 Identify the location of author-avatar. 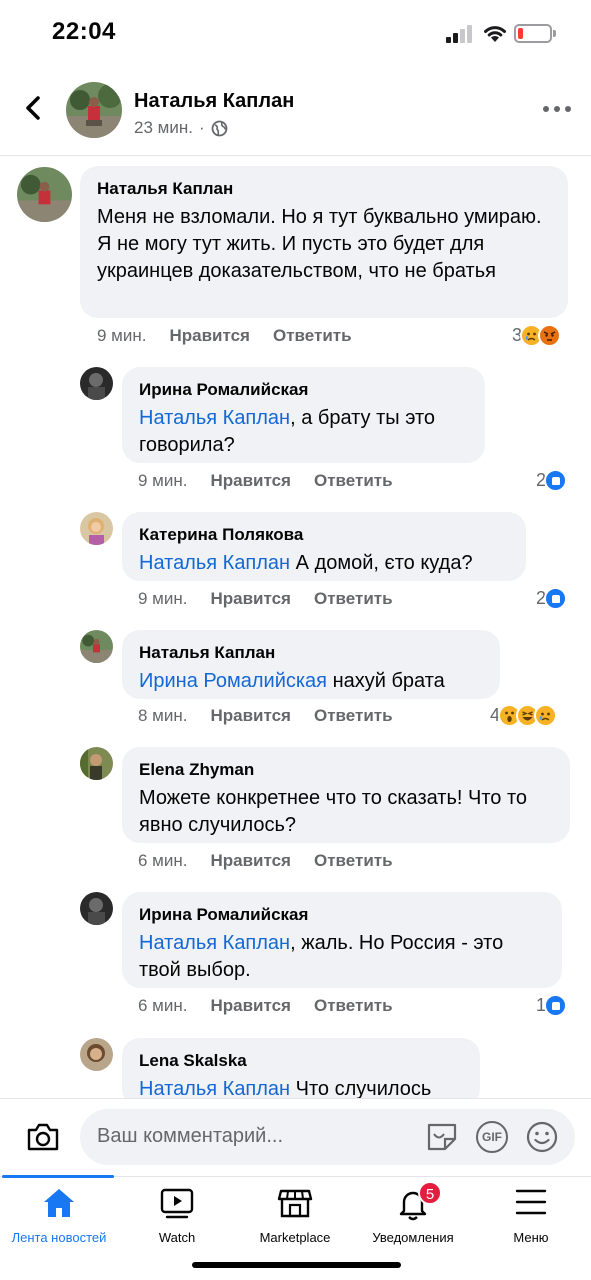
(94, 110).